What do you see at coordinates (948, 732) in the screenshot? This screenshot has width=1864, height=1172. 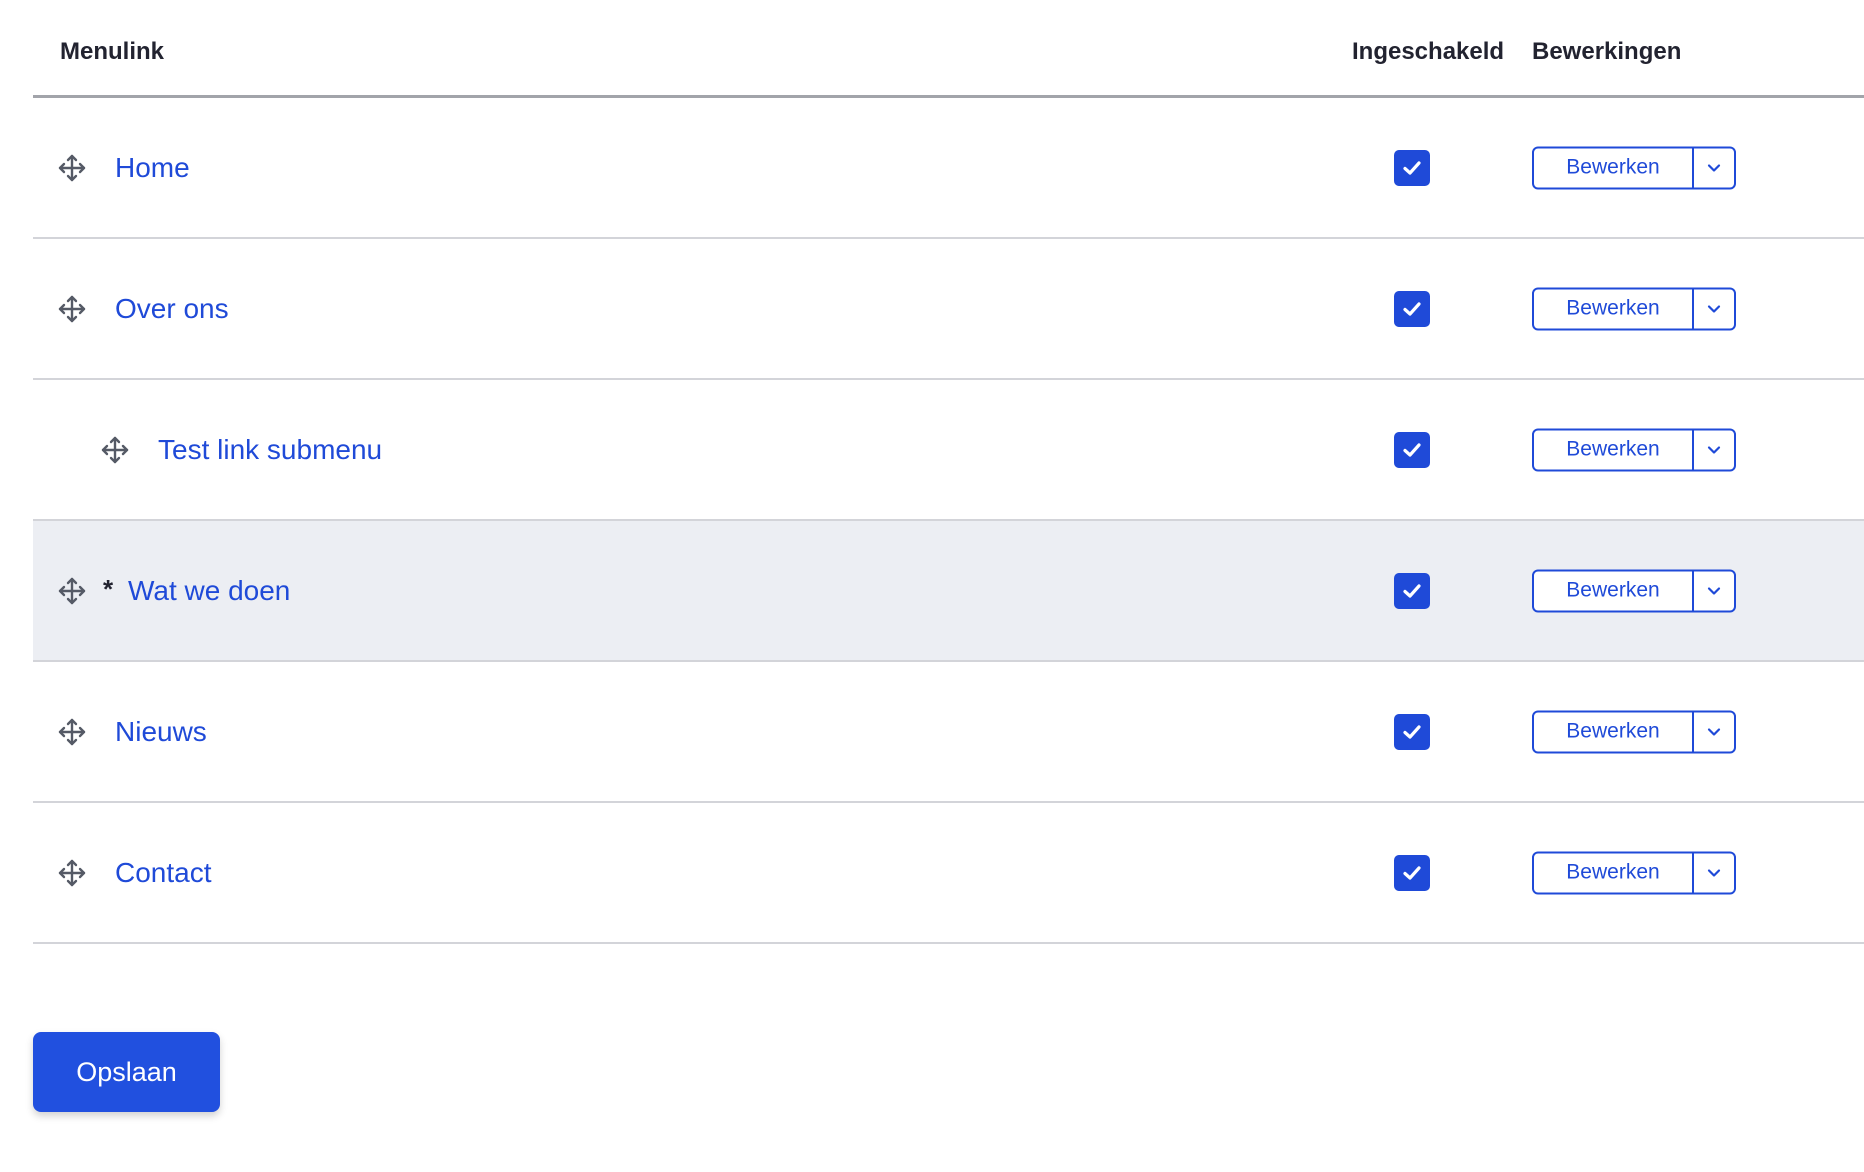 I see `table-row: Nieuws Bewerken` at bounding box center [948, 732].